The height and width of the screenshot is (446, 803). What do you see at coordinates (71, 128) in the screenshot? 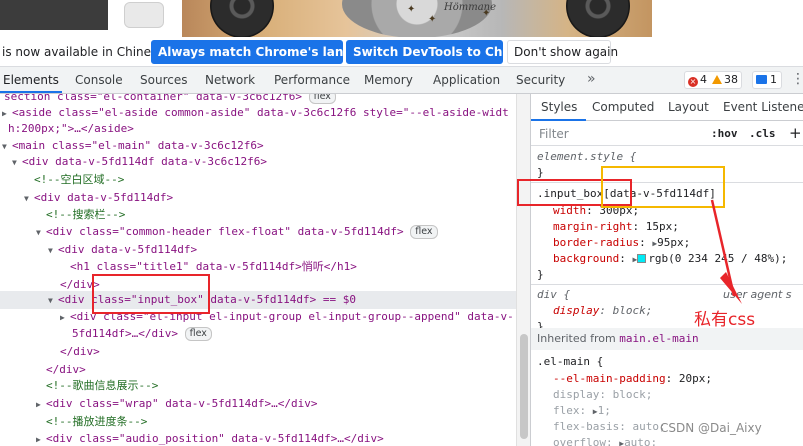
I see `node-text: h:200px;">…</aside>` at bounding box center [71, 128].